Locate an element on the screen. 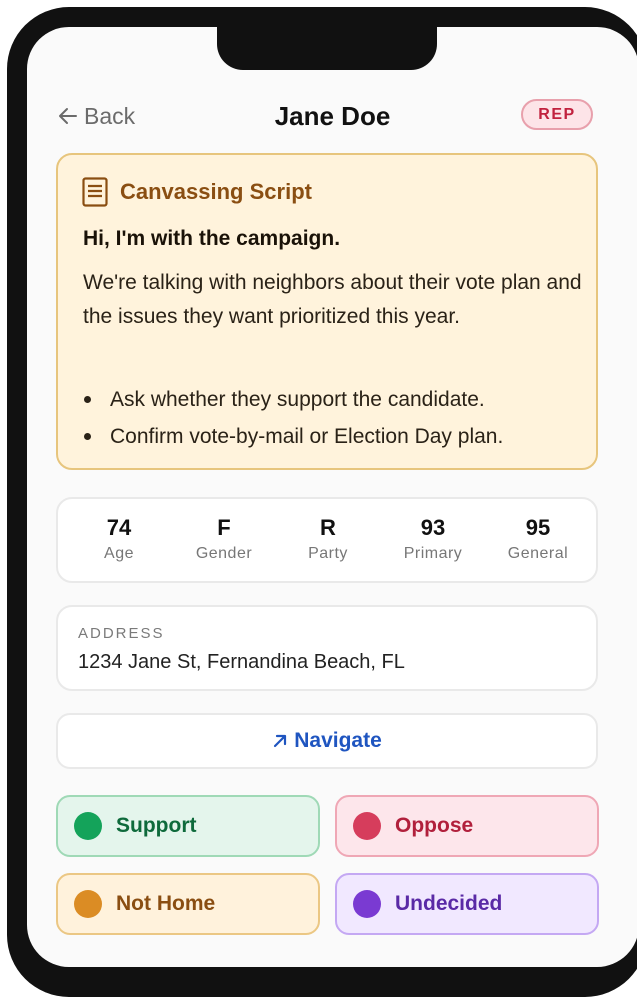 This screenshot has width=637, height=997. undecided-dot-icon is located at coordinates (367, 904).